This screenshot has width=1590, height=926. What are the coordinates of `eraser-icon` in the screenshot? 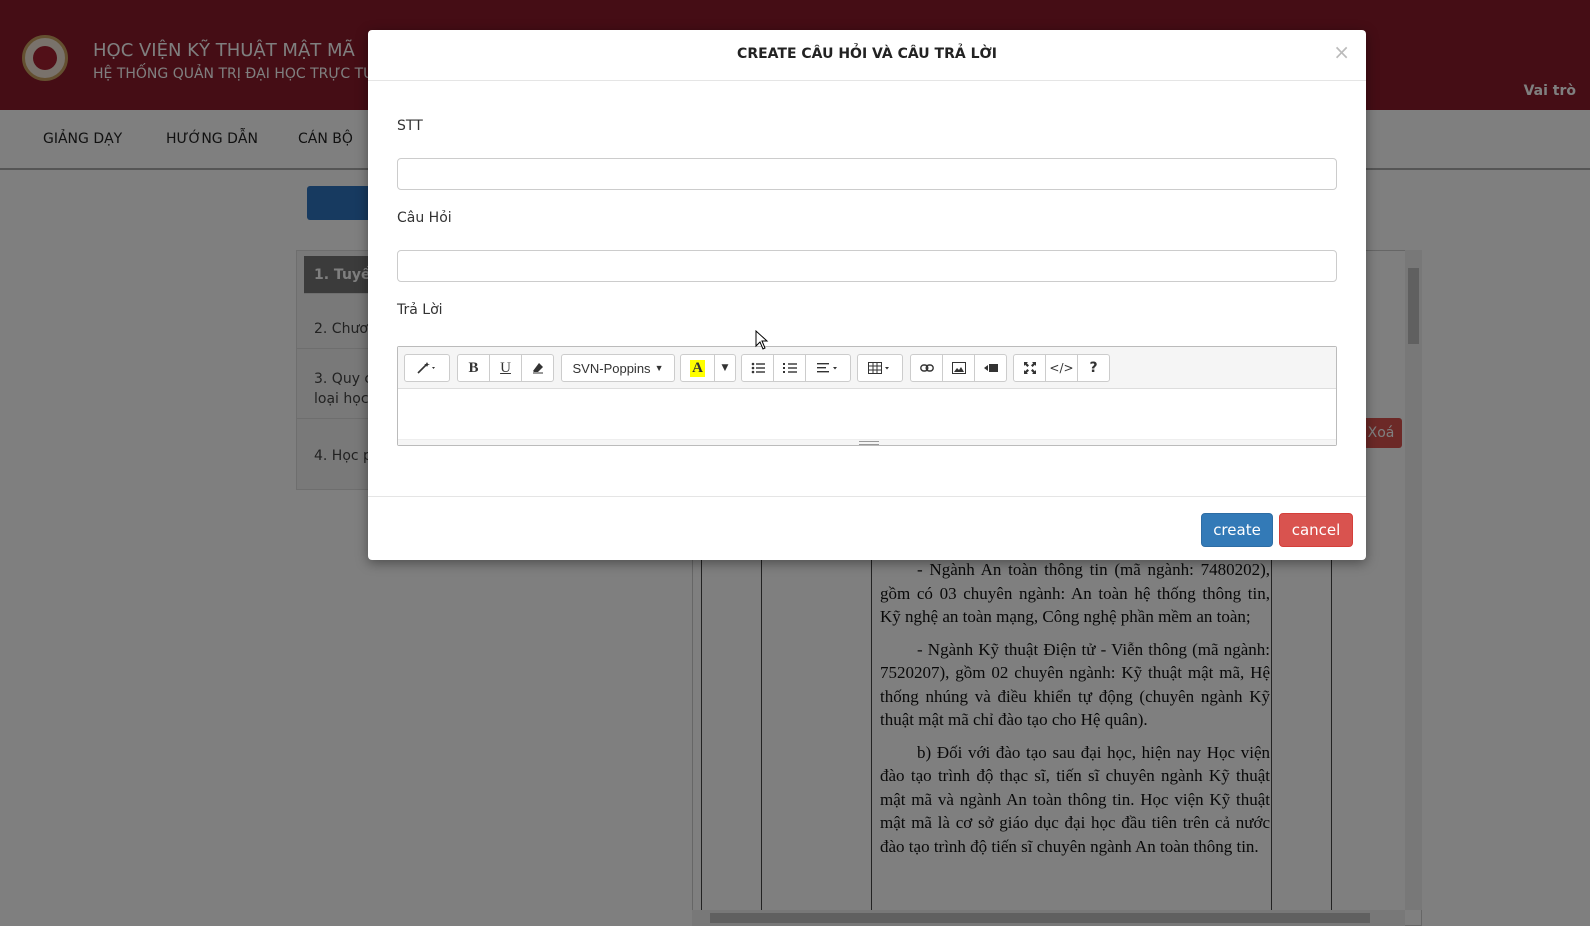 It's located at (537, 368).